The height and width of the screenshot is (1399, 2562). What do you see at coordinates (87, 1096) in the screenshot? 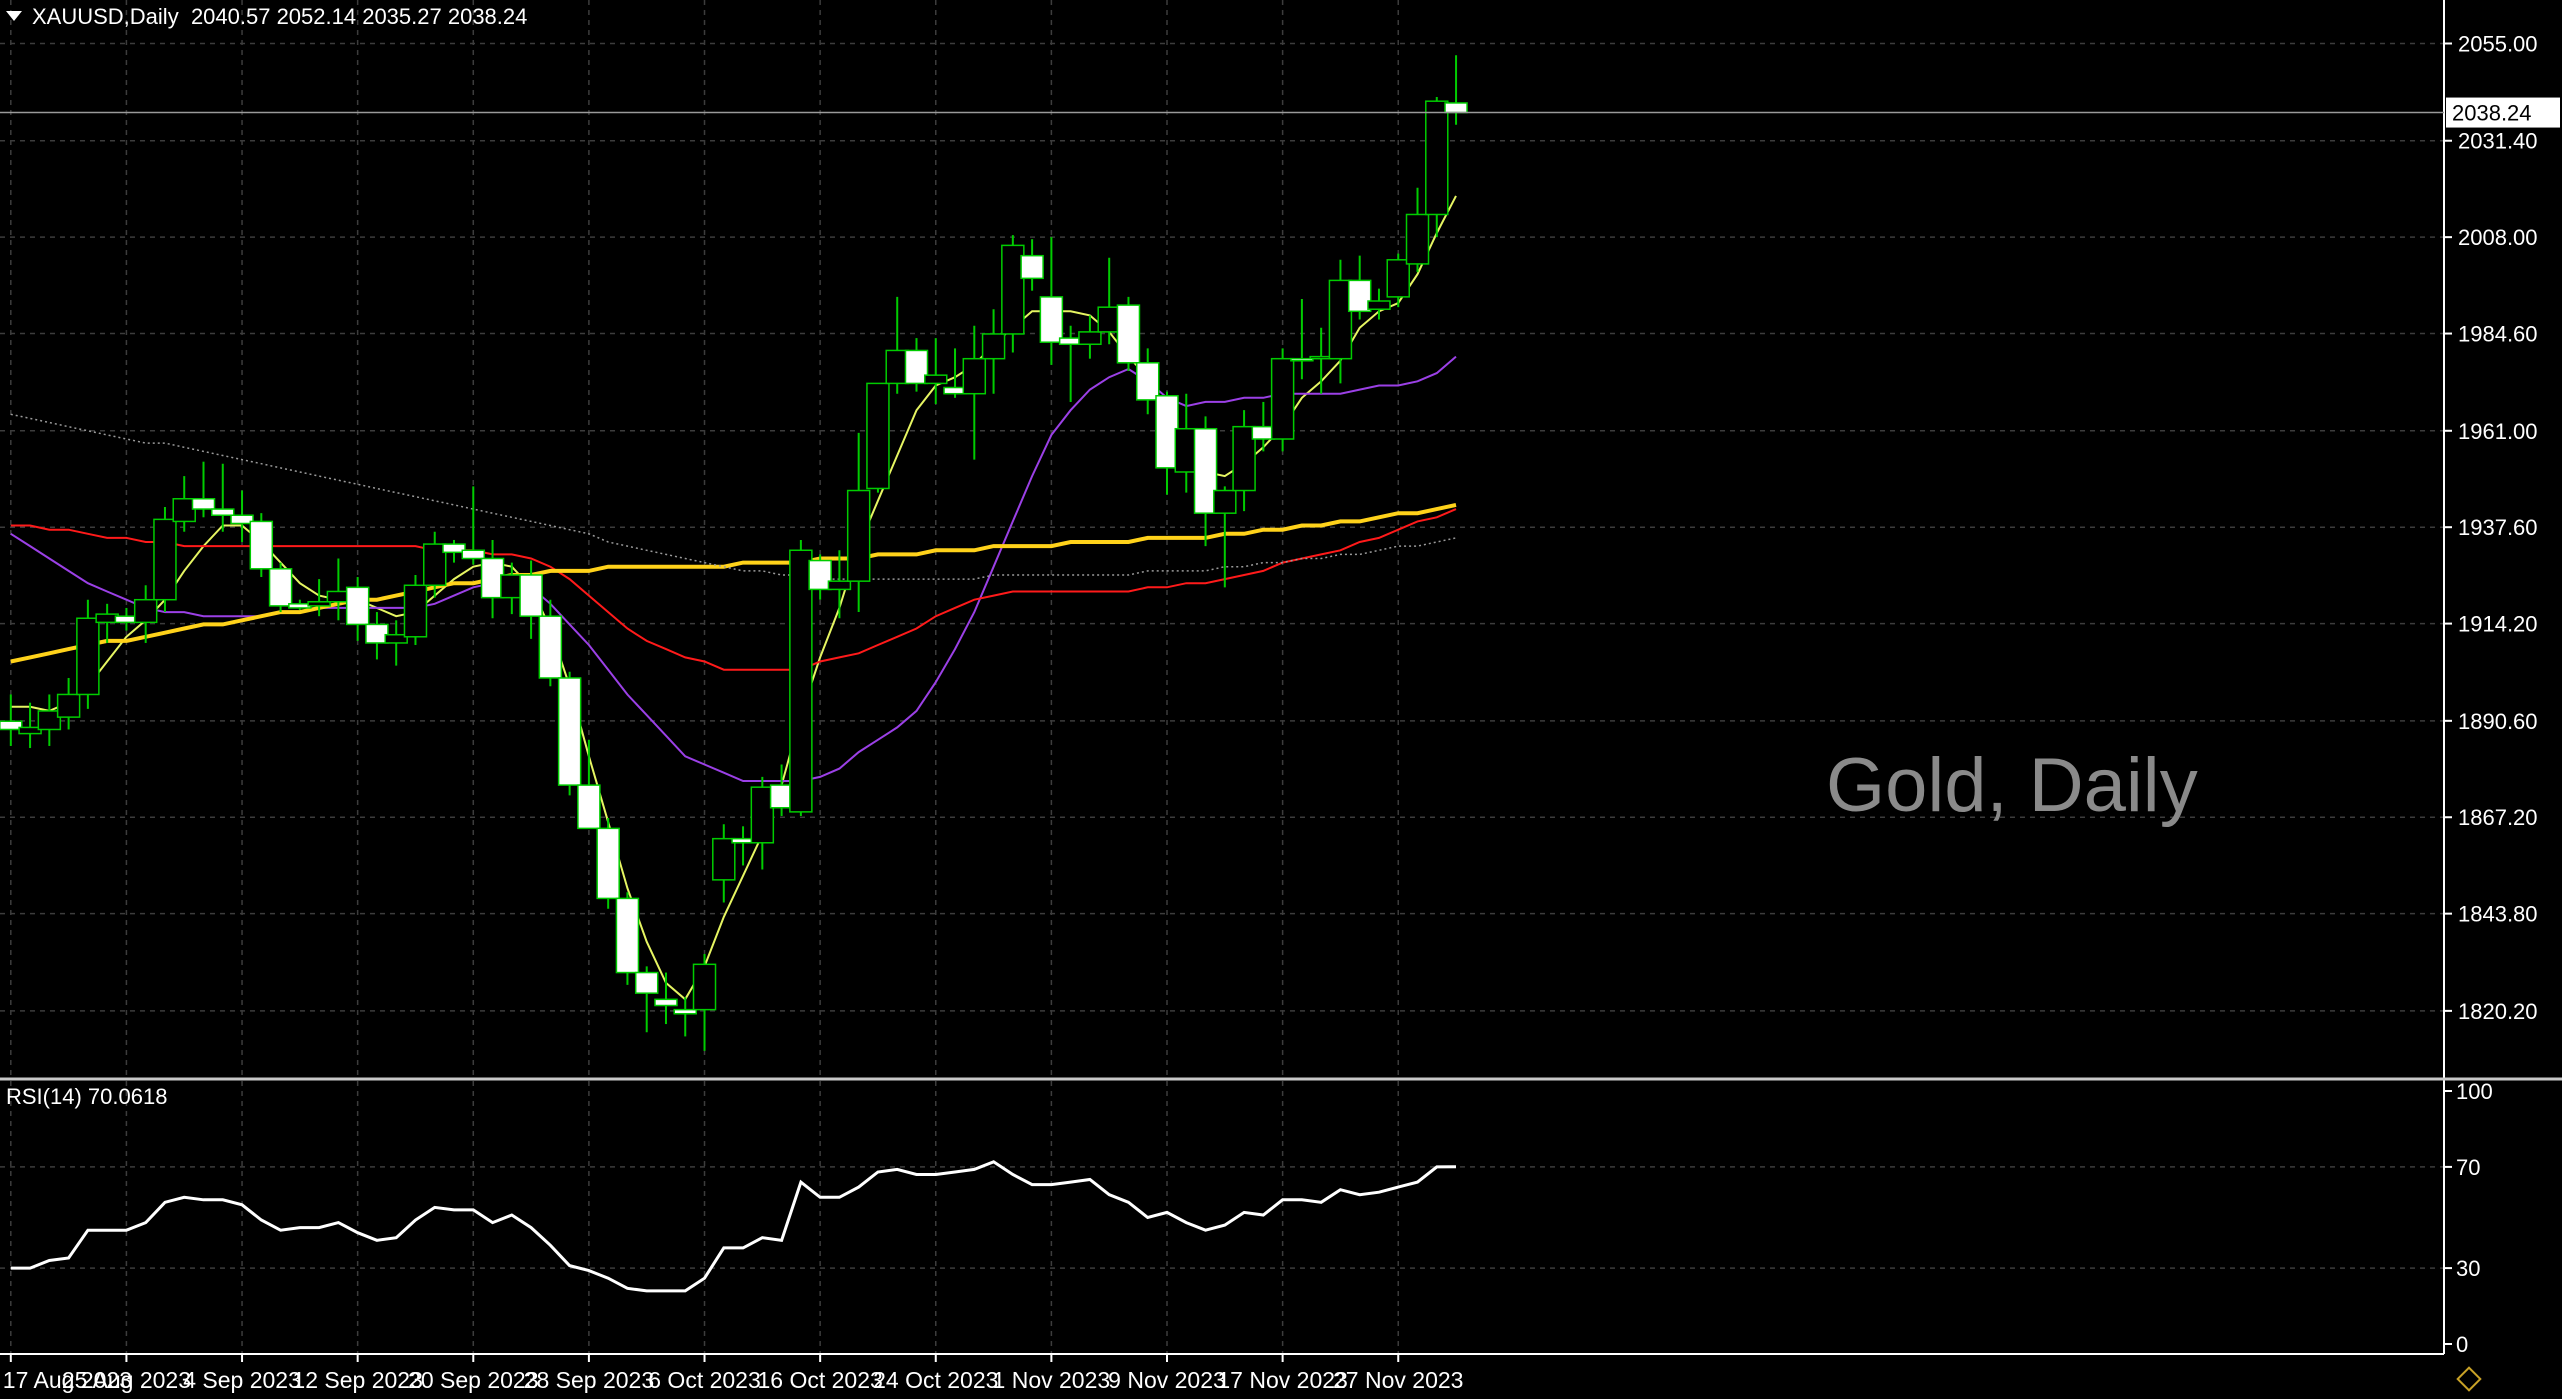
I see `rsi-indicator-label: RSI(14) 70.0618` at bounding box center [87, 1096].